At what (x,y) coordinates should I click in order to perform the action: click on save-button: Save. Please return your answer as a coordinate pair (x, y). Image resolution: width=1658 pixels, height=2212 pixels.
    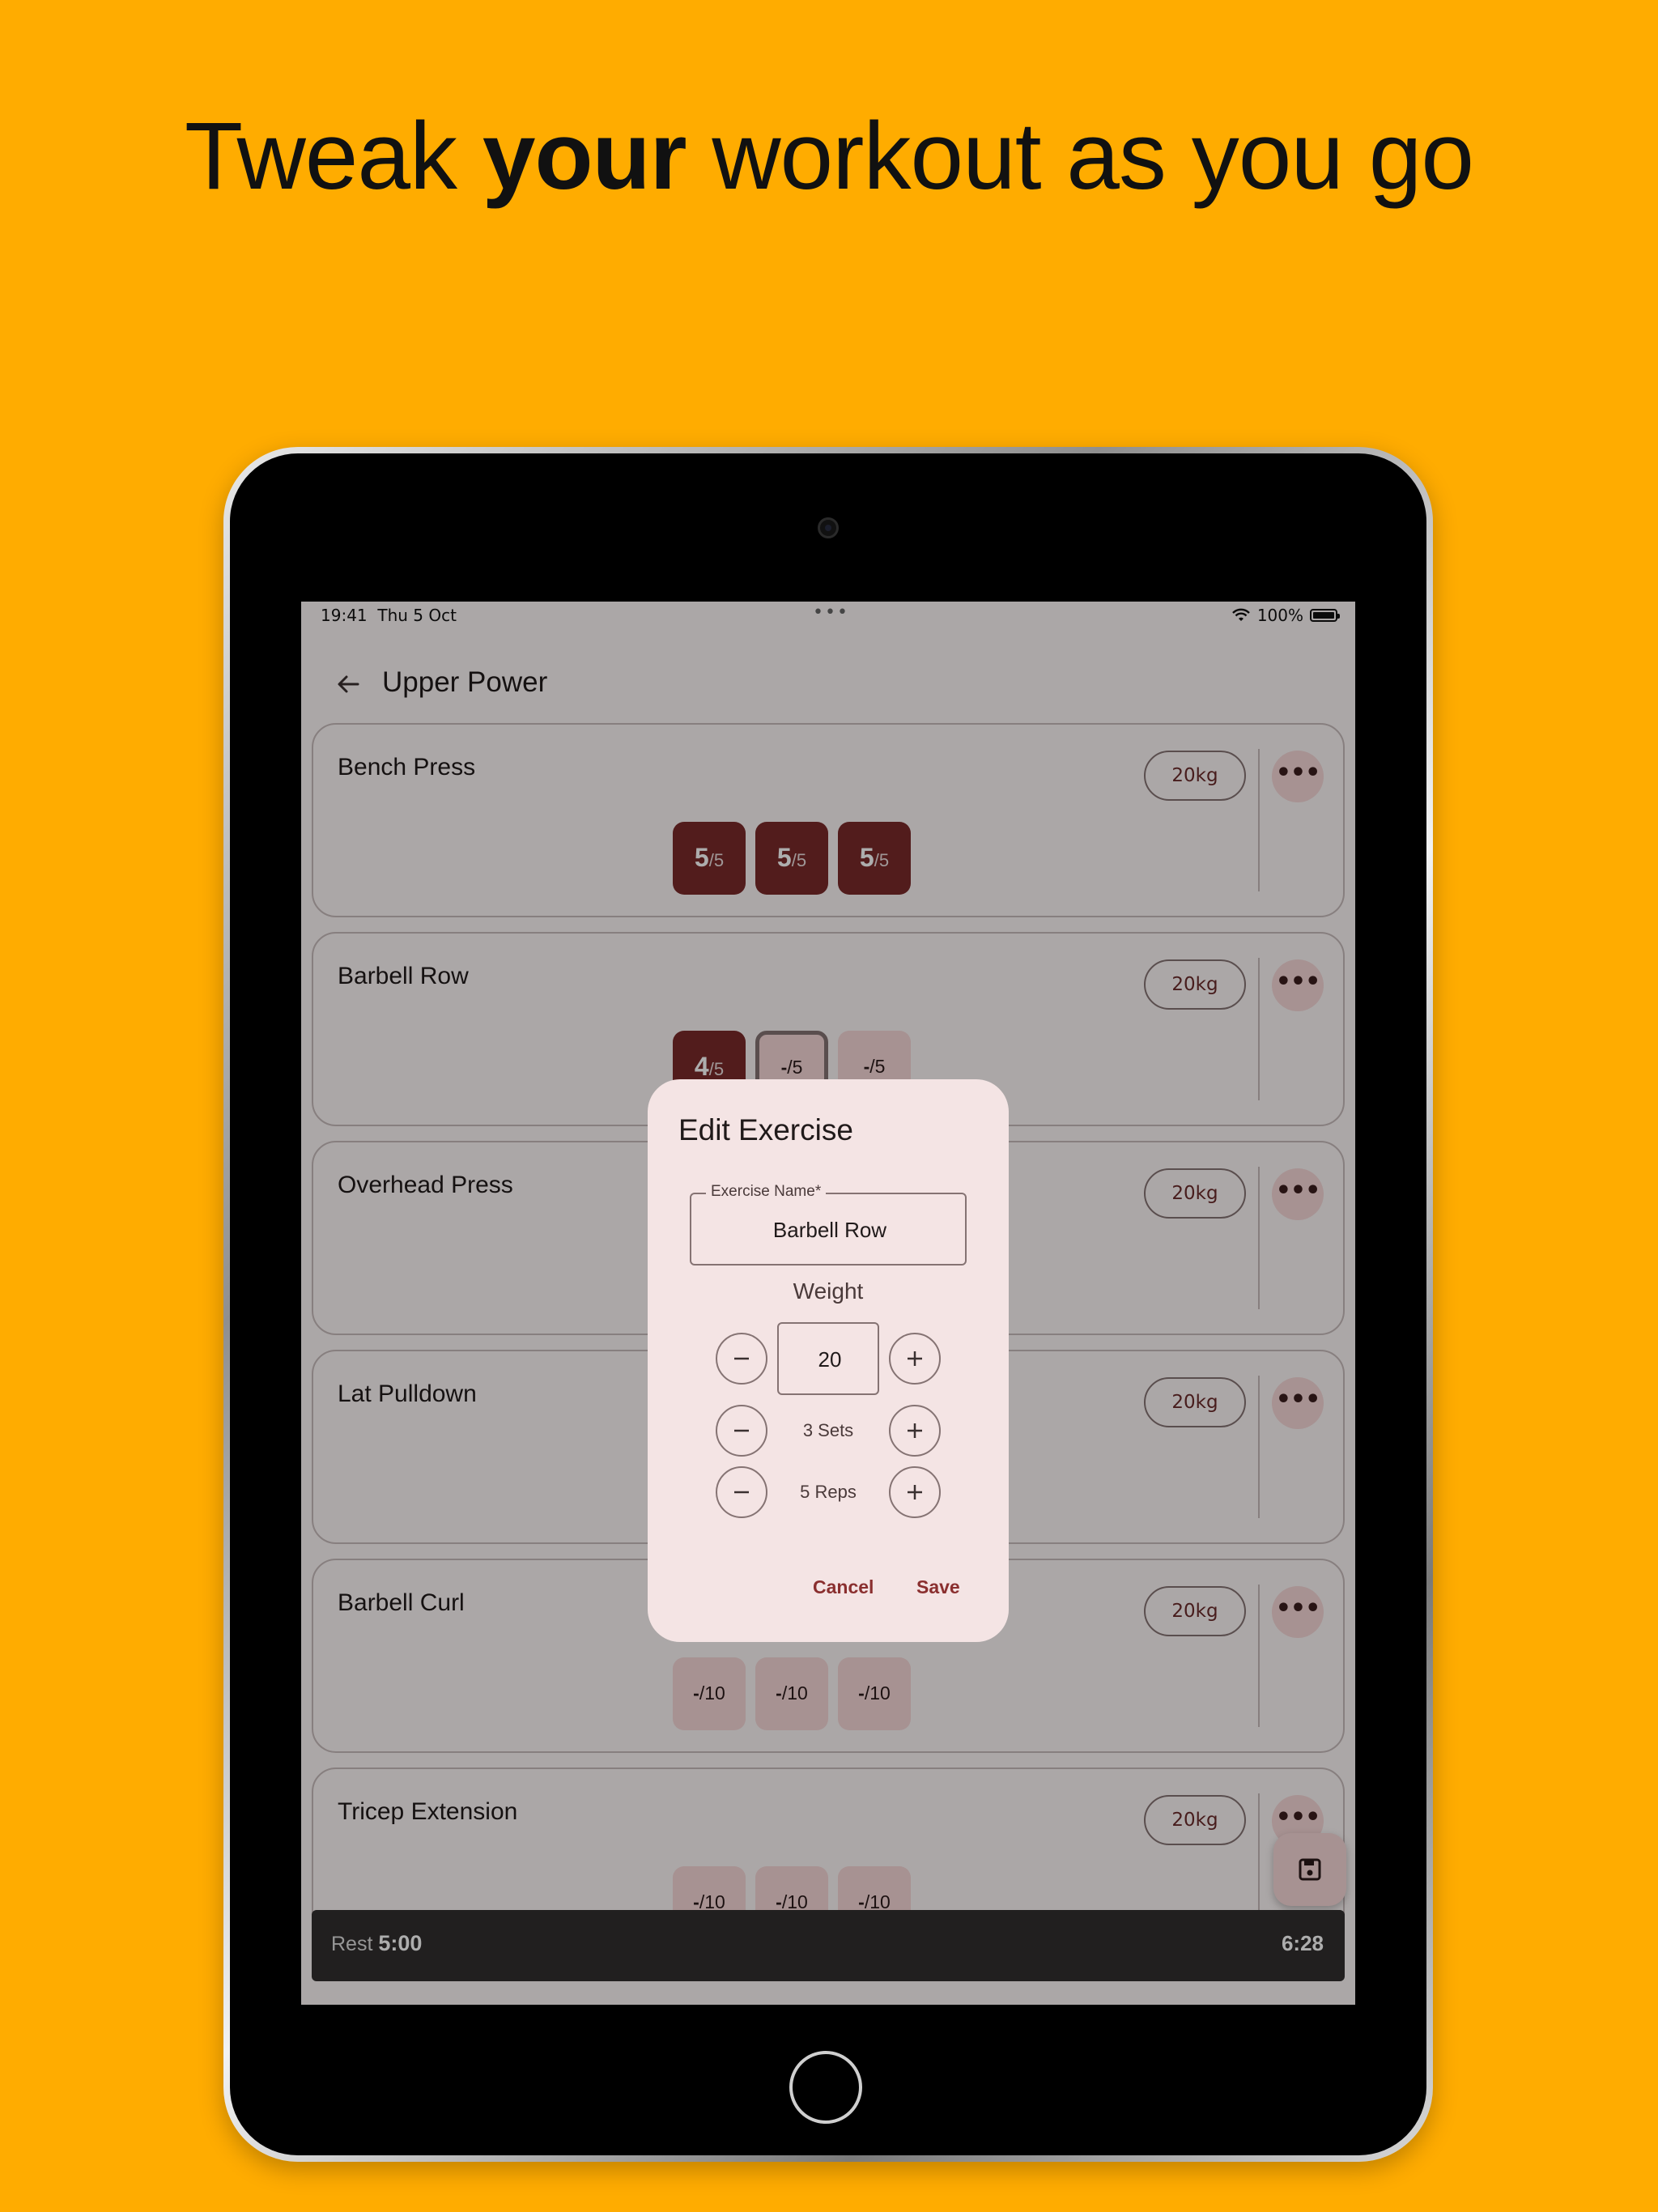
    Looking at the image, I should click on (938, 1587).